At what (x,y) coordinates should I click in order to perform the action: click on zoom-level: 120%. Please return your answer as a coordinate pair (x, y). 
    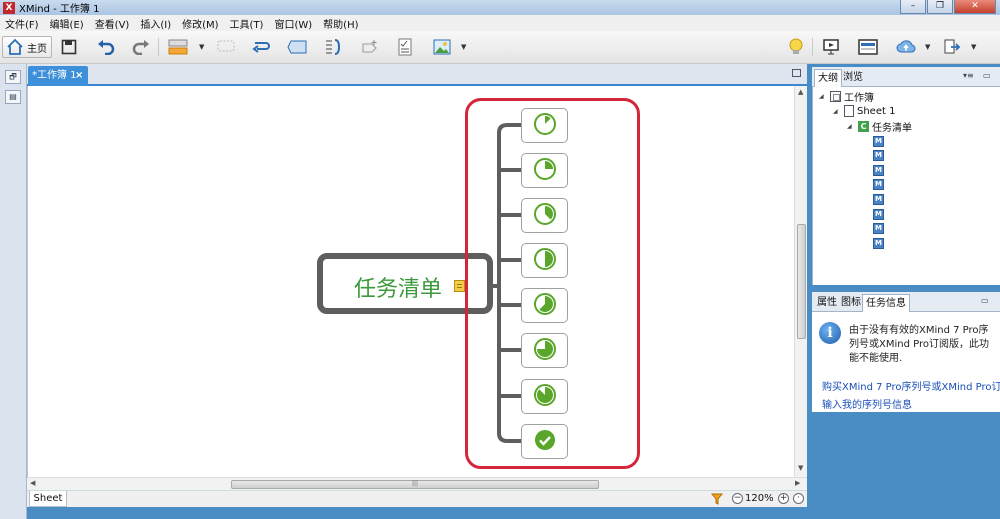
    Looking at the image, I should click on (759, 498).